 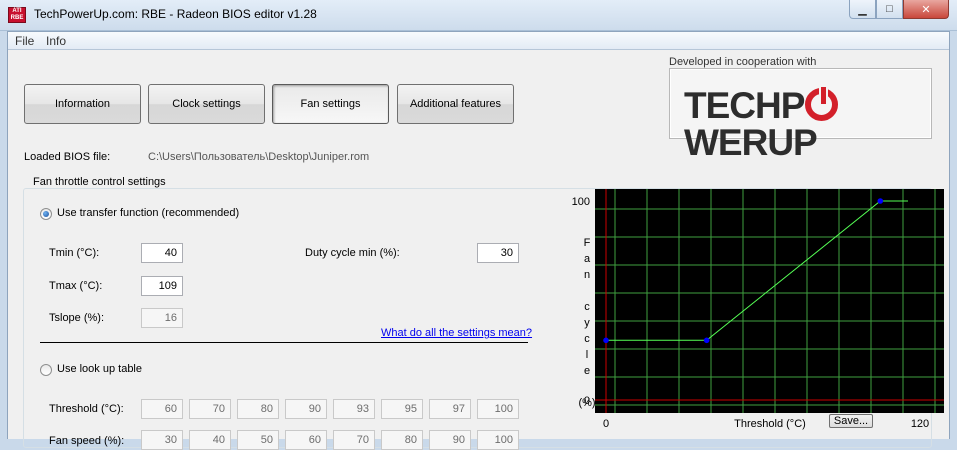 I want to click on tmin-field, so click(x=162, y=253).